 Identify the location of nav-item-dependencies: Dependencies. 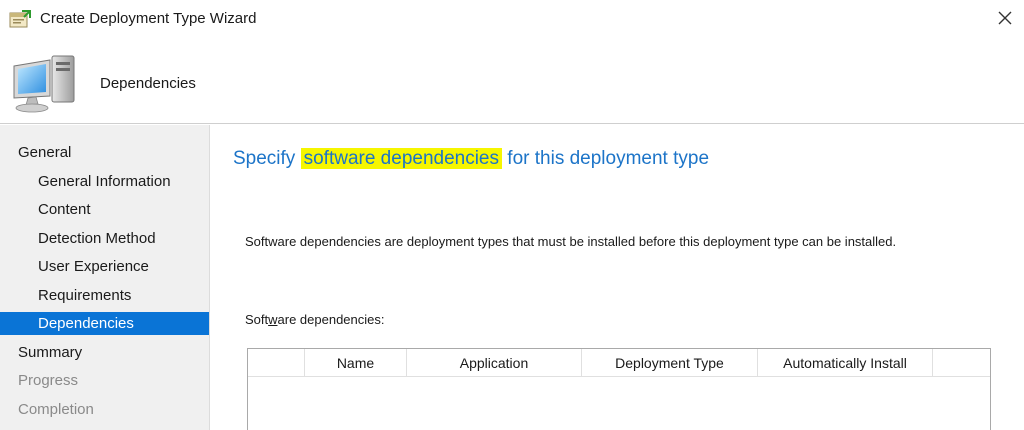
(104, 323).